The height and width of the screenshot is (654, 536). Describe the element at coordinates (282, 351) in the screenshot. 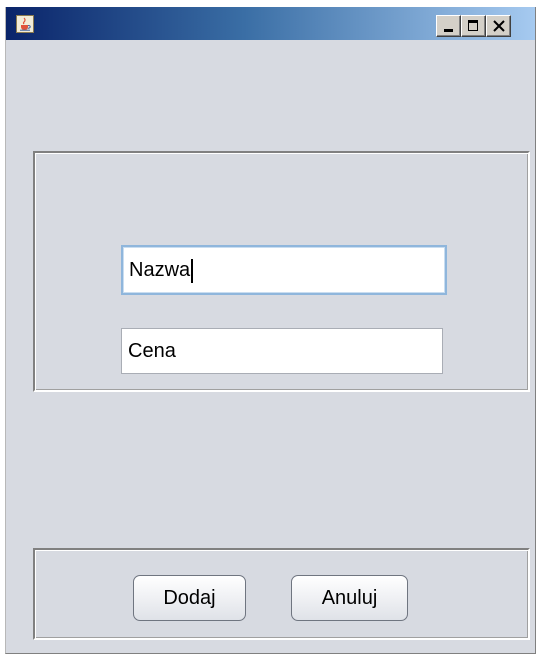

I see `price-field: Cena` at that location.